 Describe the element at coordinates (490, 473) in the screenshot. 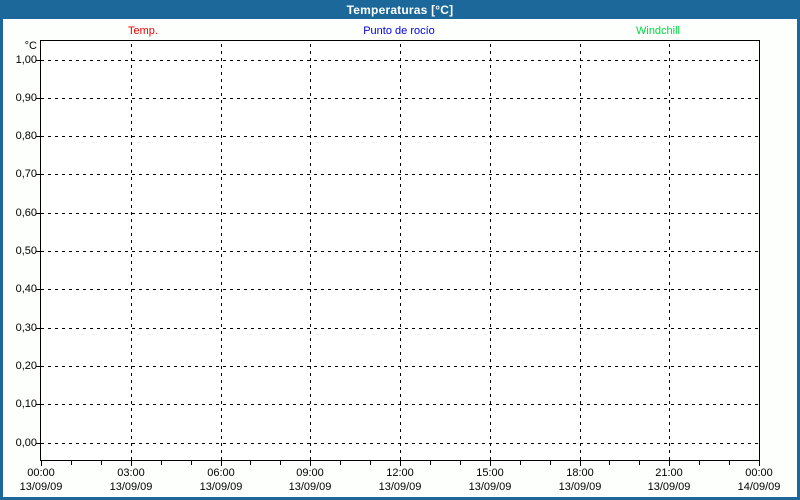

I see `x-tick-time-label: 15:00` at that location.